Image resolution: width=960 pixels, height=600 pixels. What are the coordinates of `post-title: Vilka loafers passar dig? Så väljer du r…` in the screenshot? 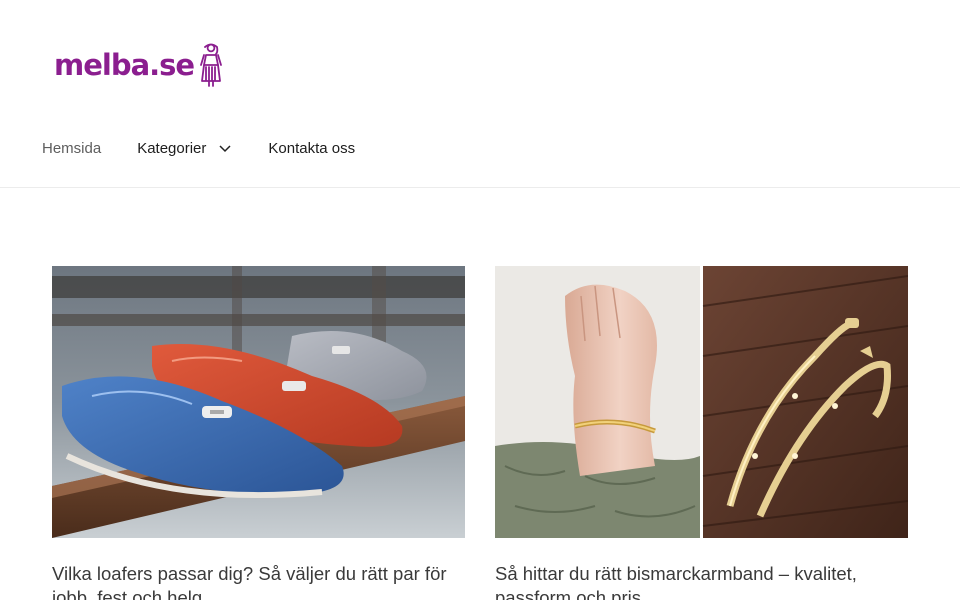 It's located at (258, 581).